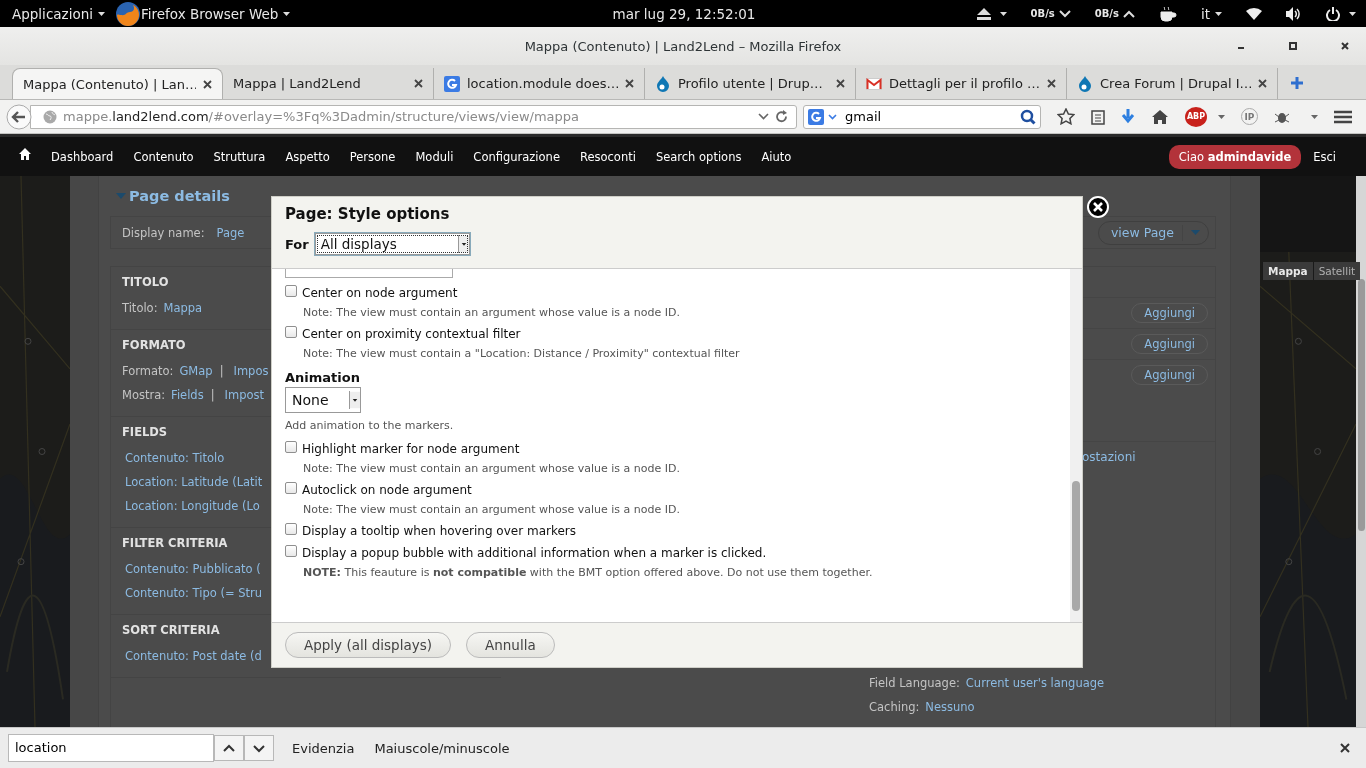 This screenshot has height=768, width=1366. I want to click on dialog-button: Annulla, so click(510, 645).